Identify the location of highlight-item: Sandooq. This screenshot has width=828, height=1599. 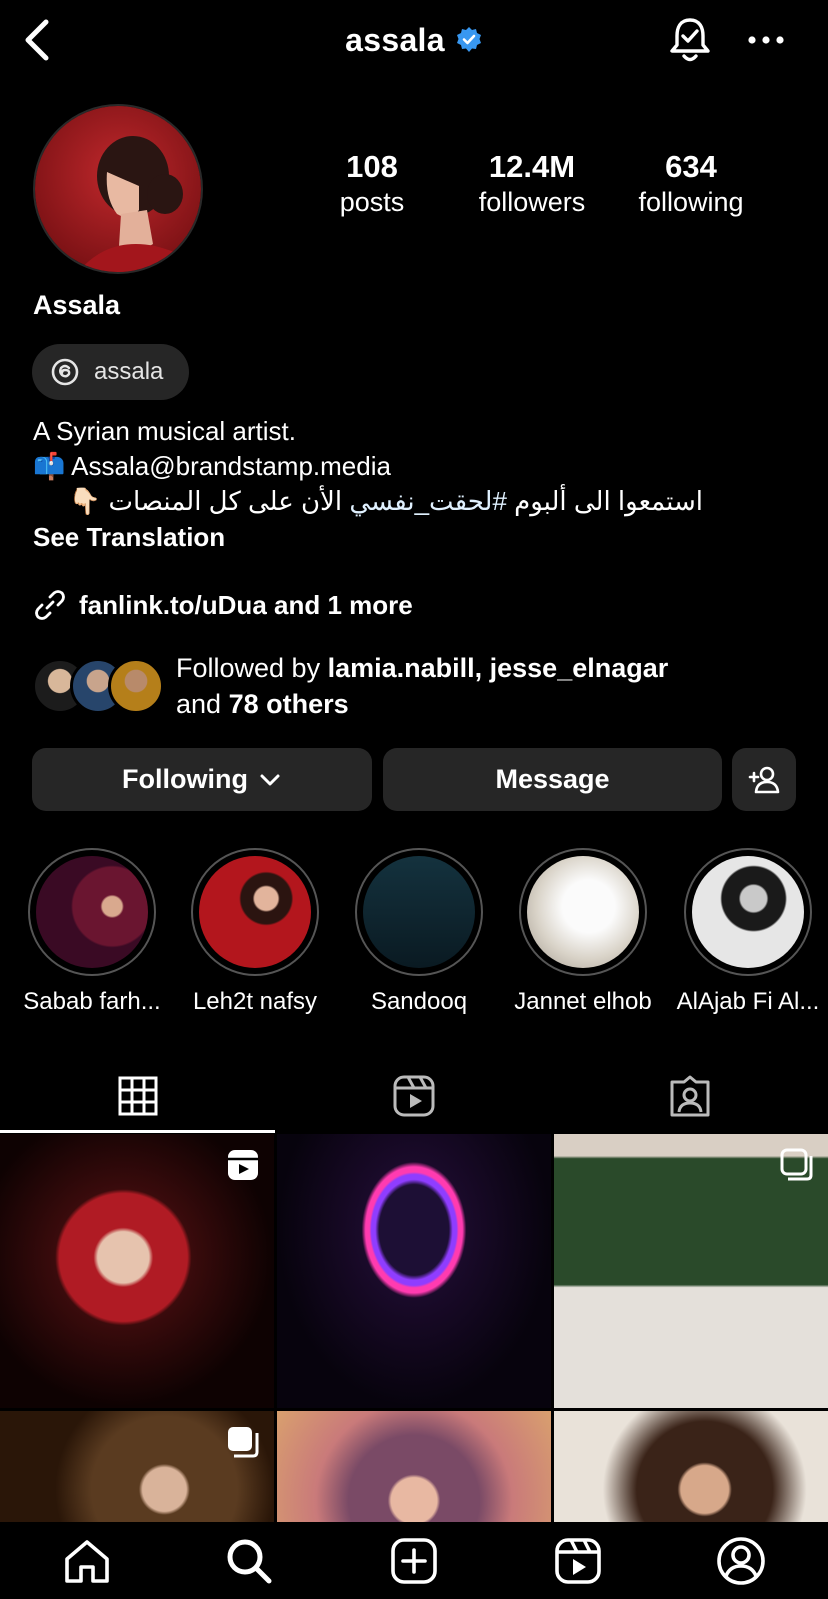
(419, 932).